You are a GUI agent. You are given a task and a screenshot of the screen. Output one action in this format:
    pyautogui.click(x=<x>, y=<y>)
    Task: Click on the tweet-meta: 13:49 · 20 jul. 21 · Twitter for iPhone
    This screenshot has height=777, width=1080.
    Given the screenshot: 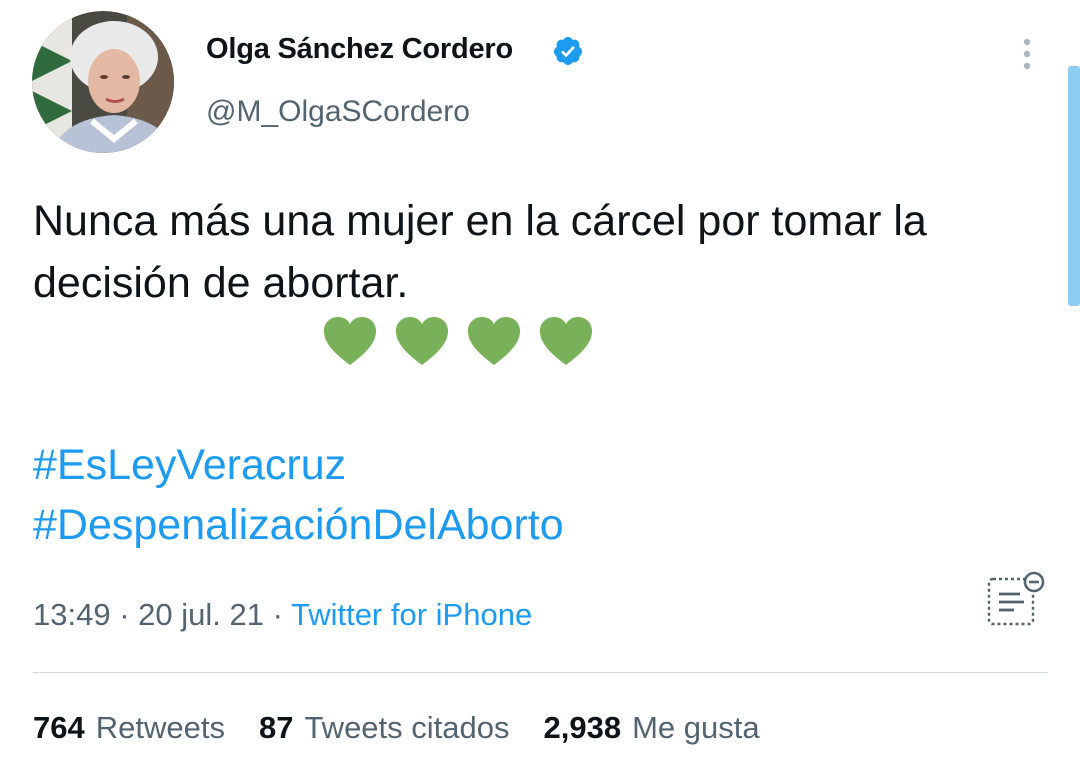 What is the action you would take?
    pyautogui.click(x=282, y=615)
    